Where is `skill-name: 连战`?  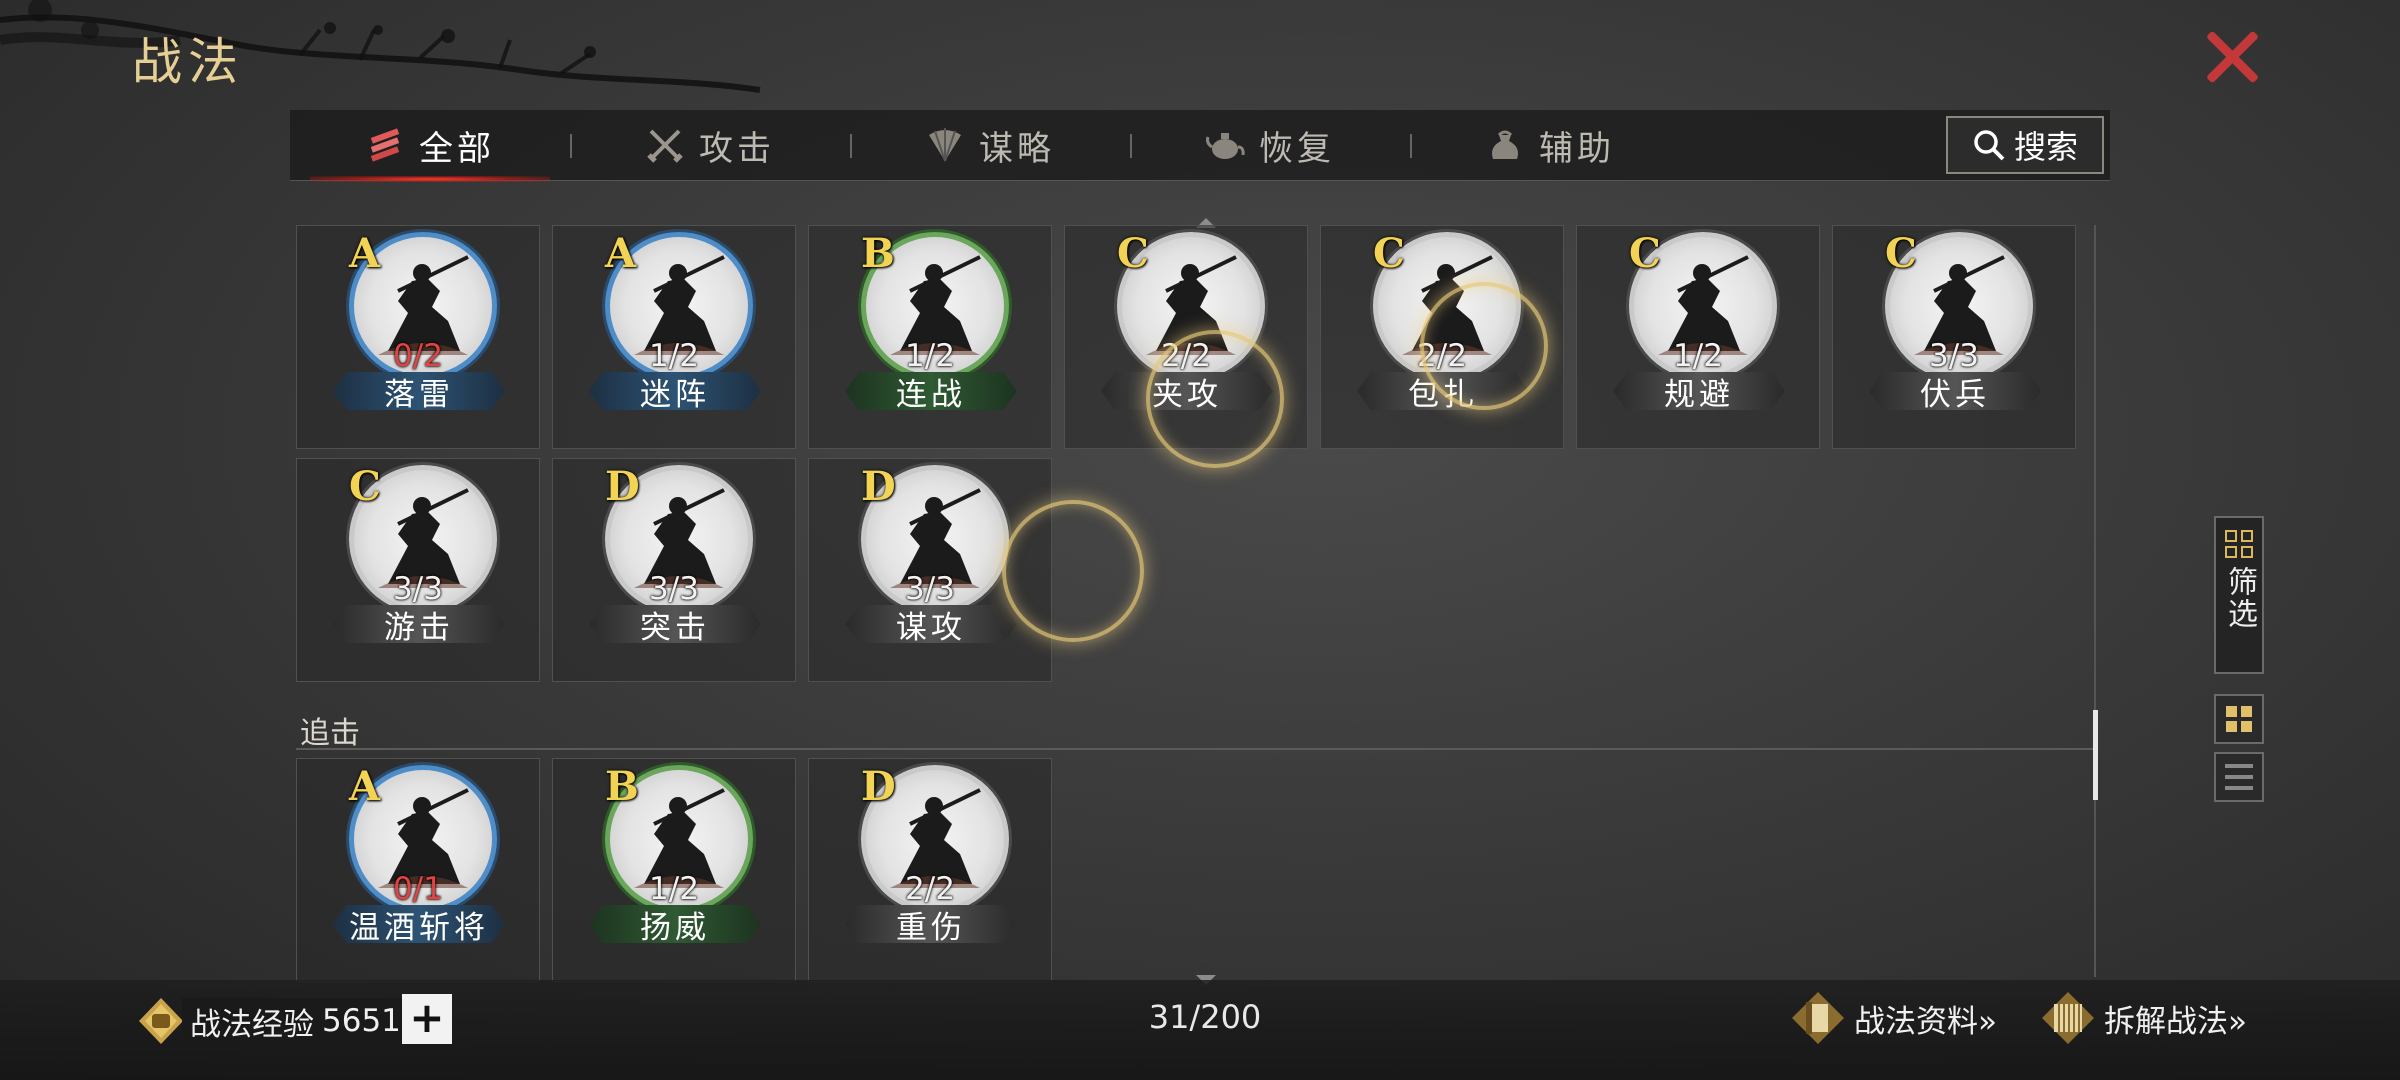
skill-name: 连战 is located at coordinates (931, 391).